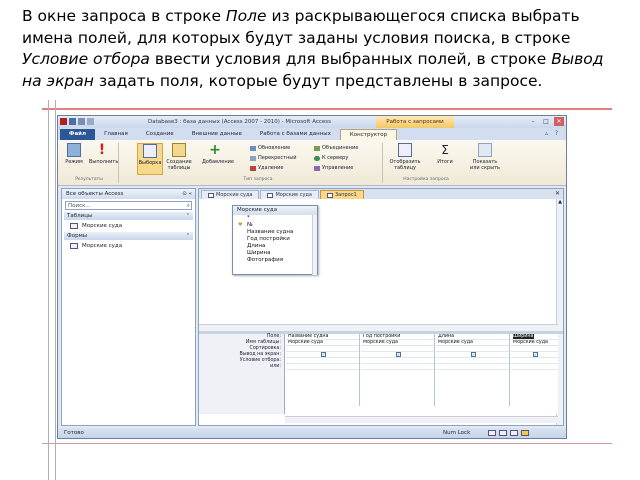  I want to click on query-icon, so click(329, 195).